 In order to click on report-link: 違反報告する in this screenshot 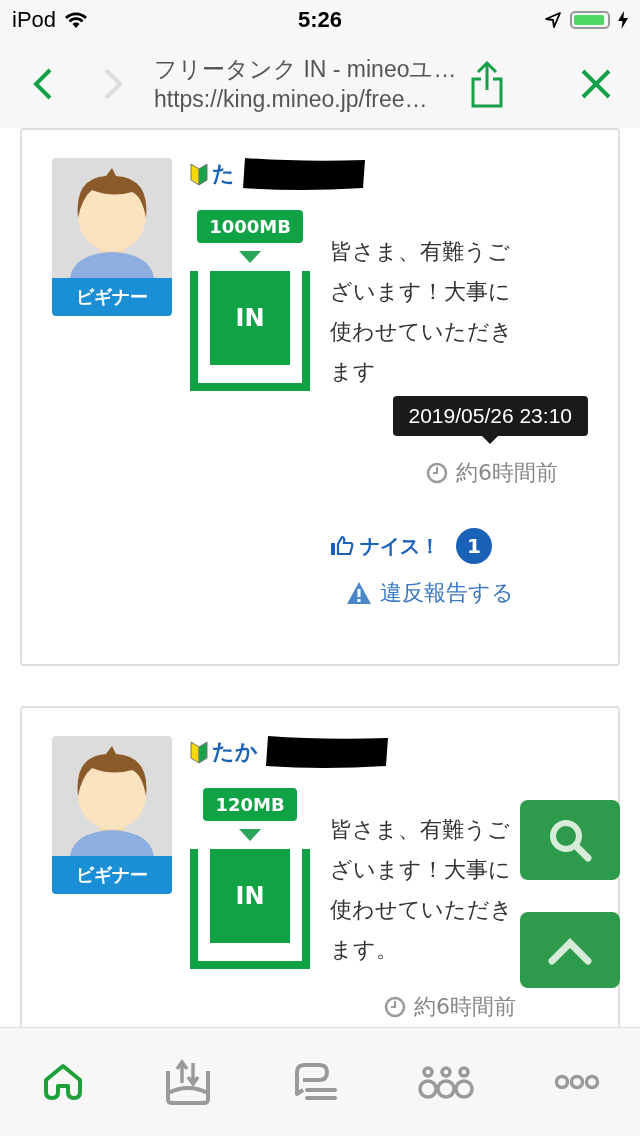, I will do `click(447, 593)`.